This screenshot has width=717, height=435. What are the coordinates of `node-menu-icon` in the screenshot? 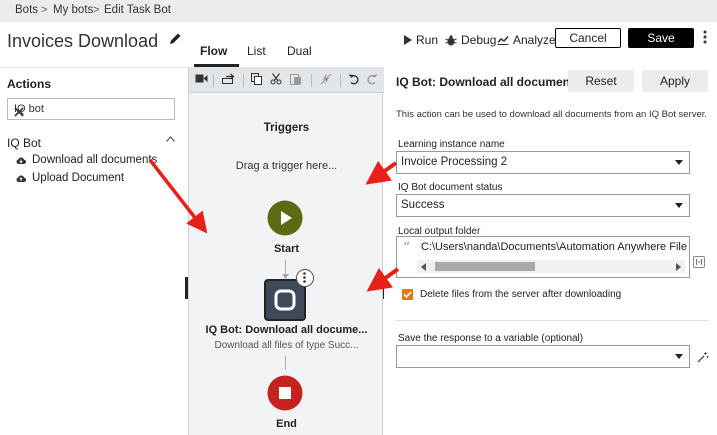 It's located at (305, 278).